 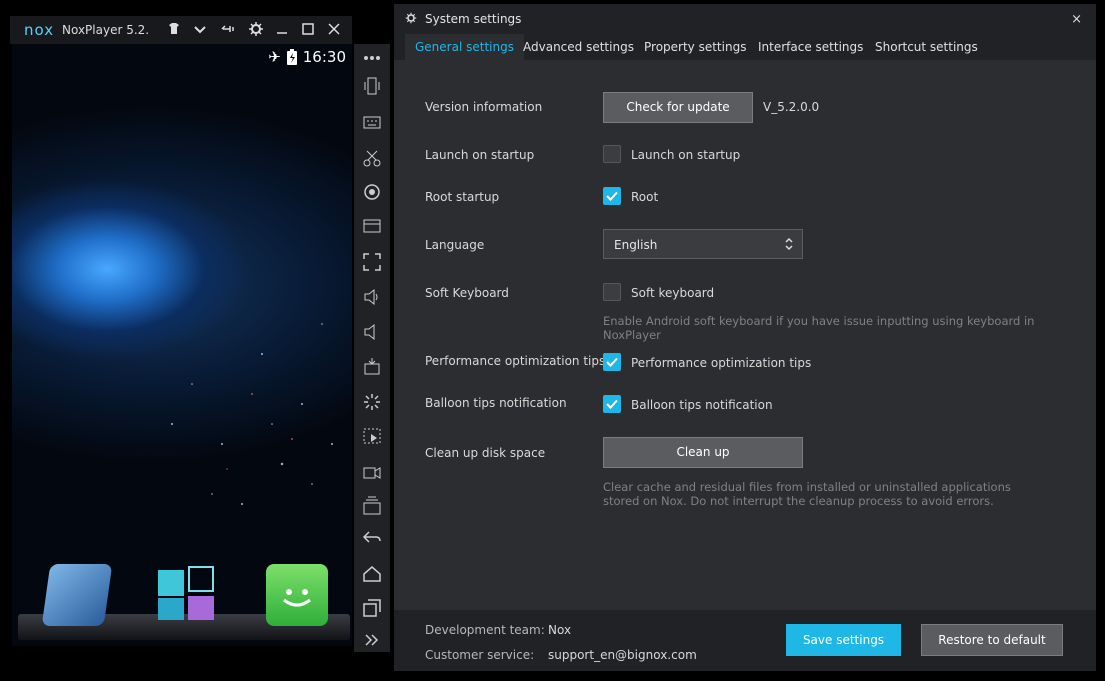 What do you see at coordinates (200, 29) in the screenshot?
I see `chevron-down-icon` at bounding box center [200, 29].